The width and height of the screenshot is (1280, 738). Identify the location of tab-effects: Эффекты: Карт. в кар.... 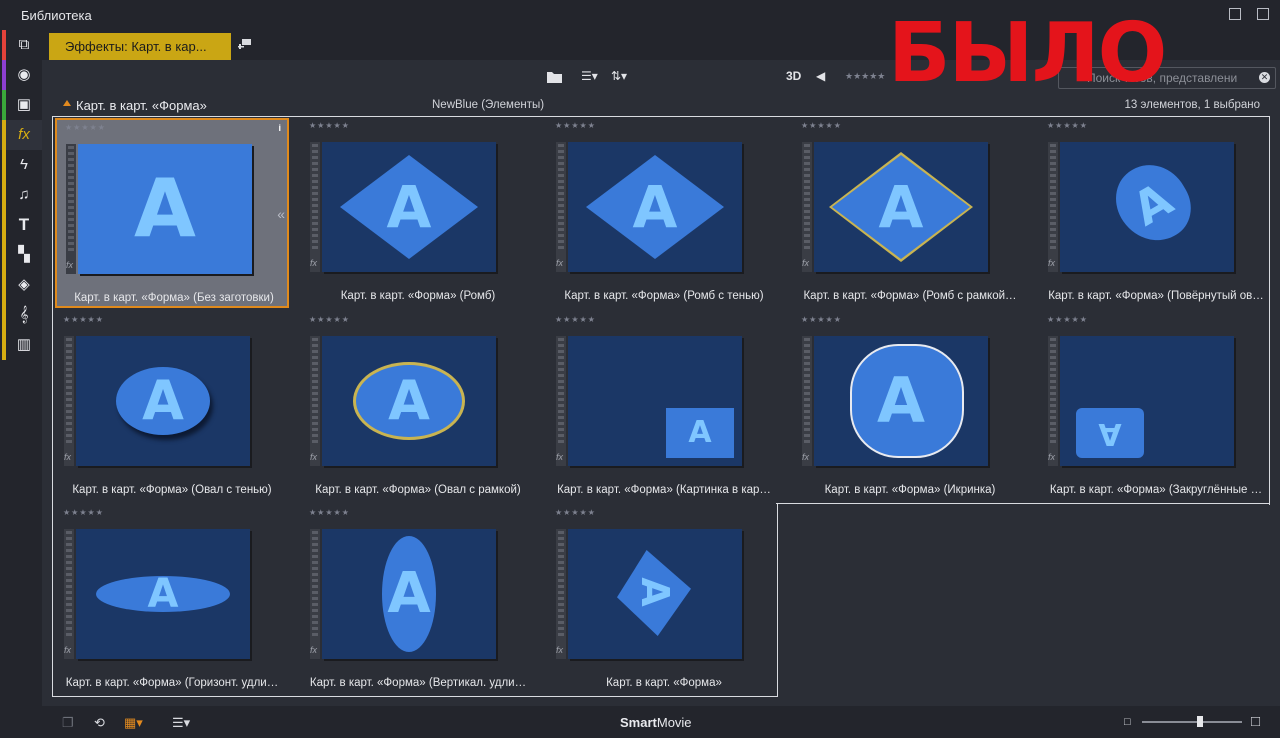
(140, 46).